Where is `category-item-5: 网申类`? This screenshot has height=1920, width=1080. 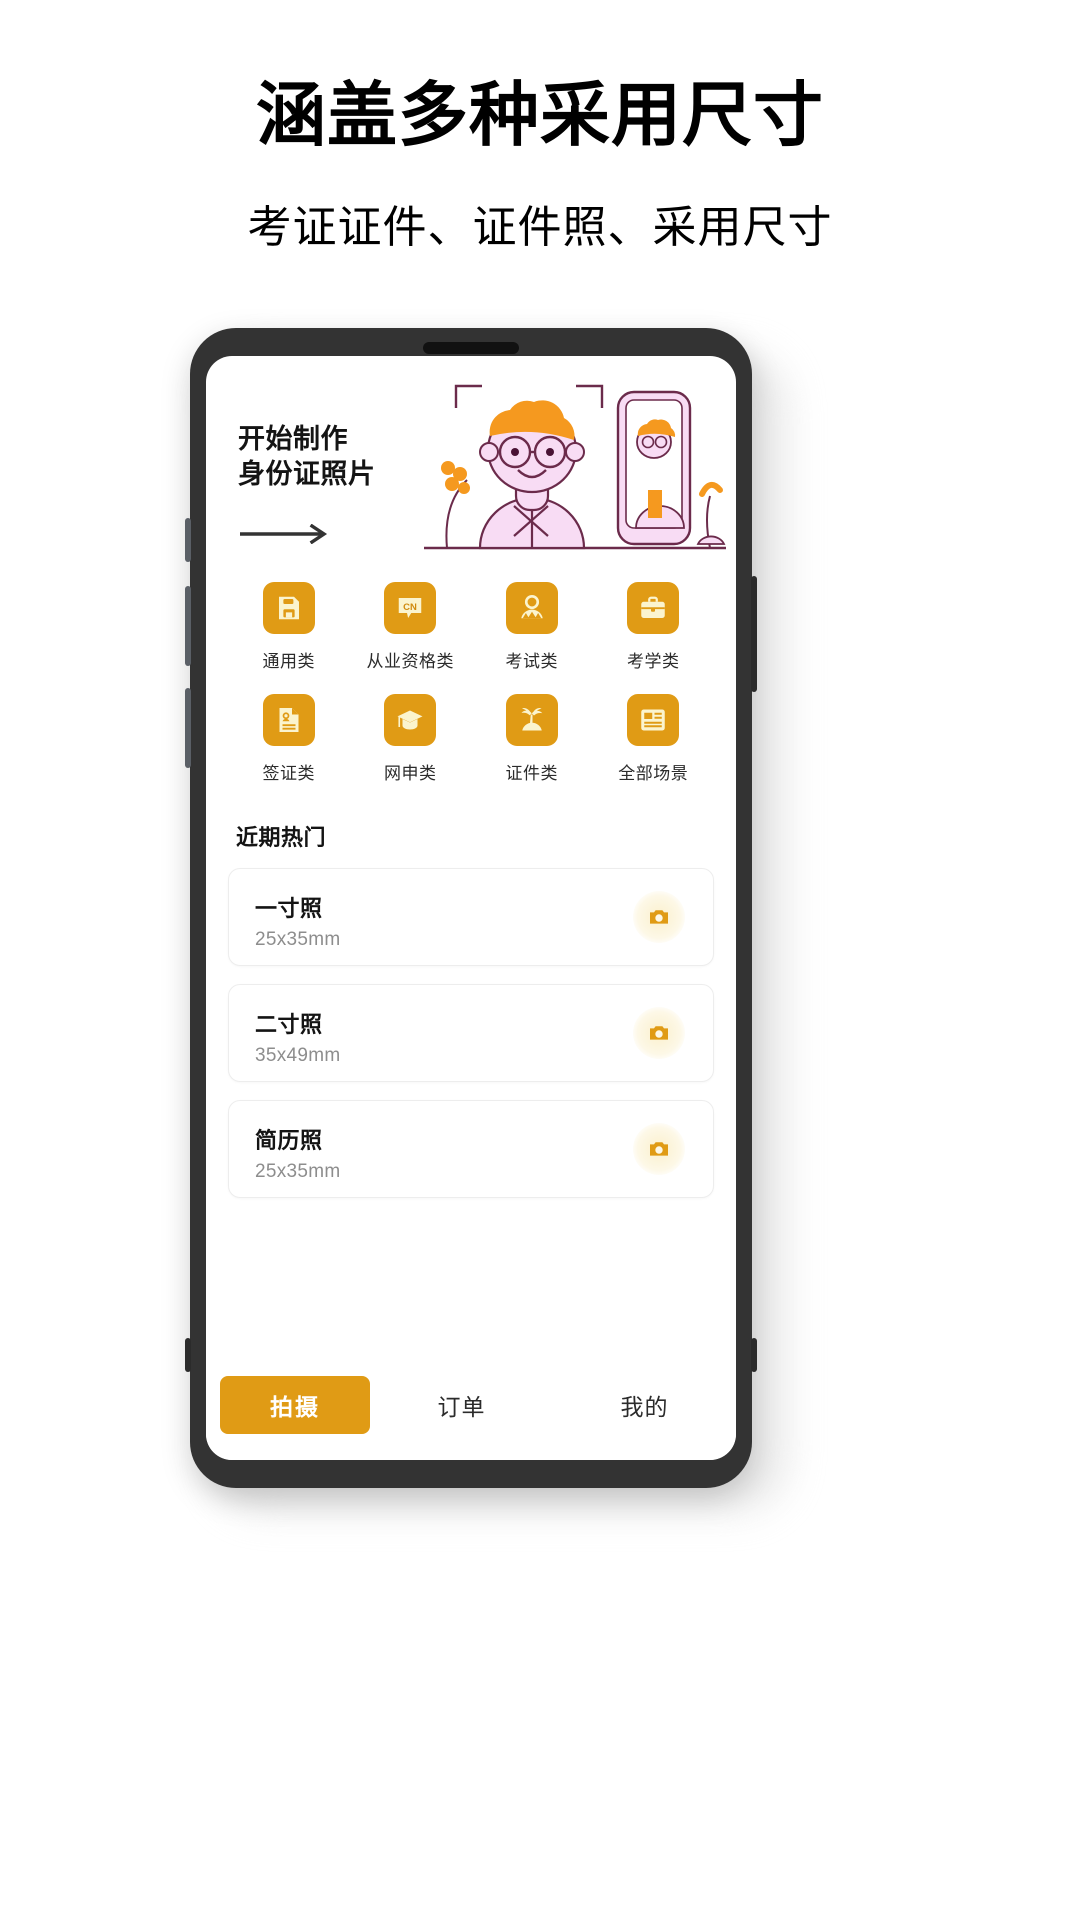
category-item-5: 网申类 is located at coordinates (411, 739).